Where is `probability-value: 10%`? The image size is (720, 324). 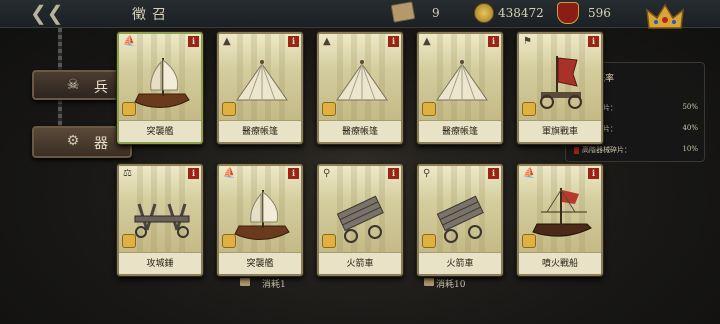 probability-value: 10% is located at coordinates (690, 149).